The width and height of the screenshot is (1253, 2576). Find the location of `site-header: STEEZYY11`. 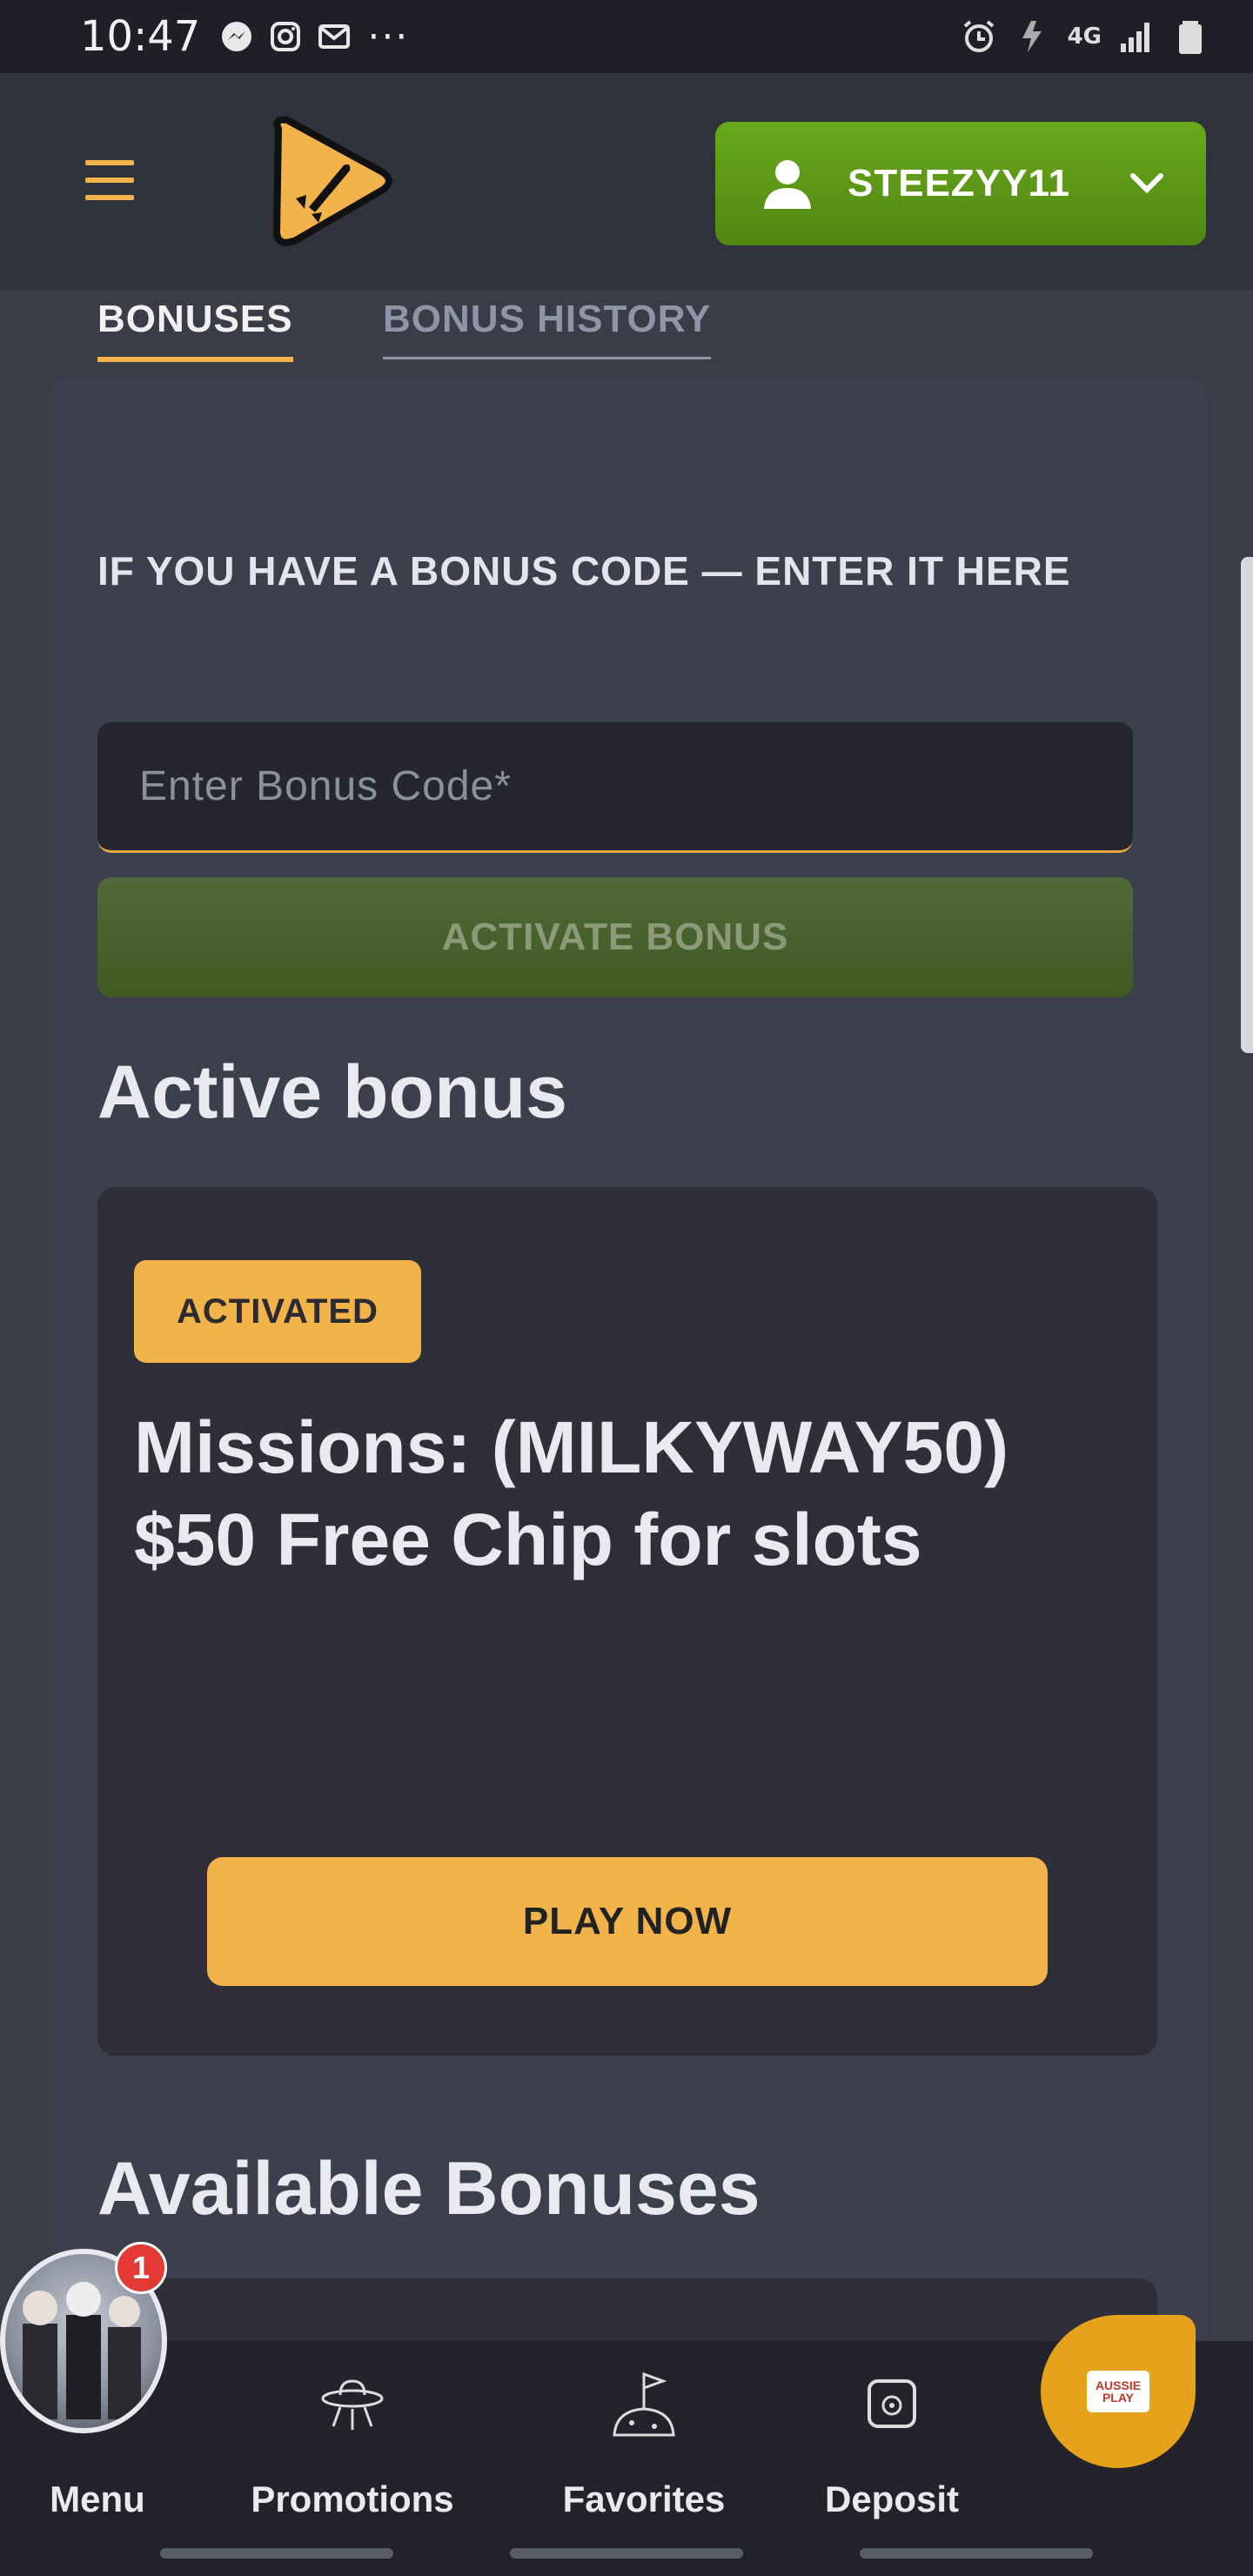

site-header: STEEZYY11 is located at coordinates (626, 182).